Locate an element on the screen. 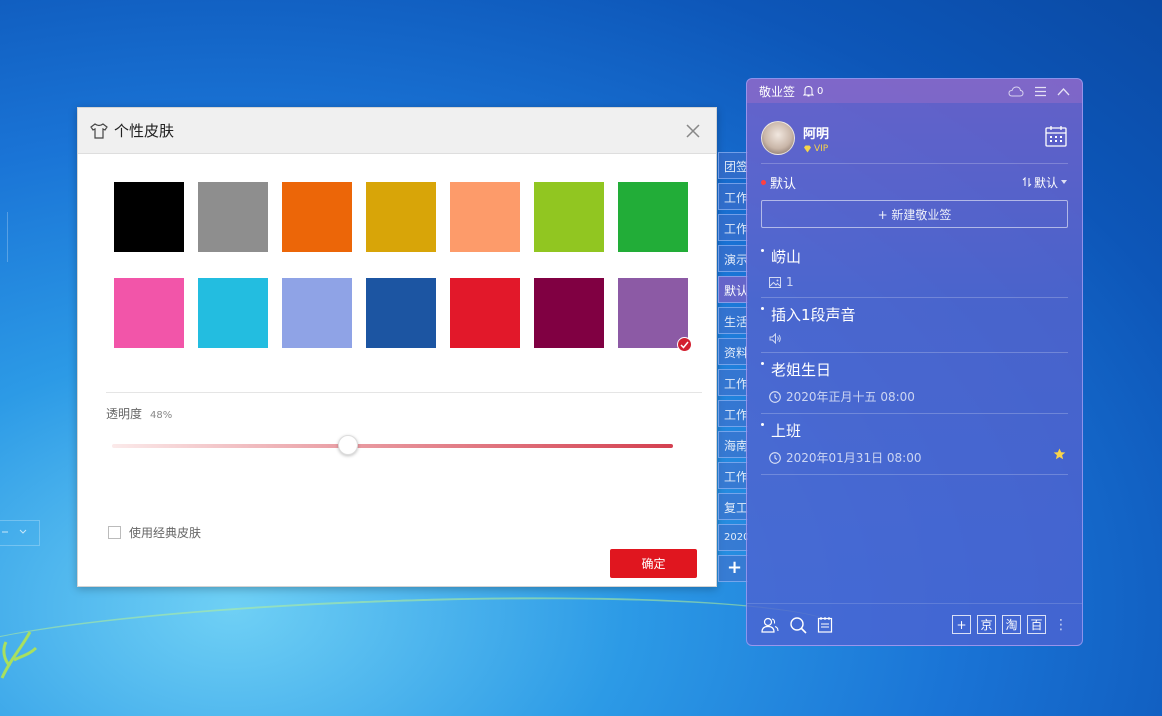 The height and width of the screenshot is (716, 1162). classic-skin-label: 使用经典皮肤 is located at coordinates (165, 533).